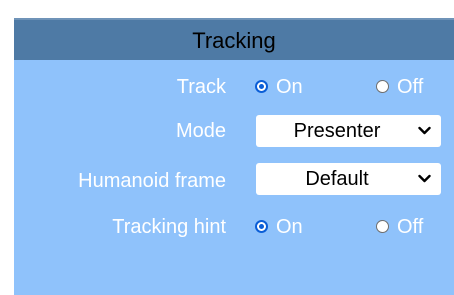 The width and height of the screenshot is (454, 295). I want to click on tracking-hint-label: Tracking hint, so click(169, 227).